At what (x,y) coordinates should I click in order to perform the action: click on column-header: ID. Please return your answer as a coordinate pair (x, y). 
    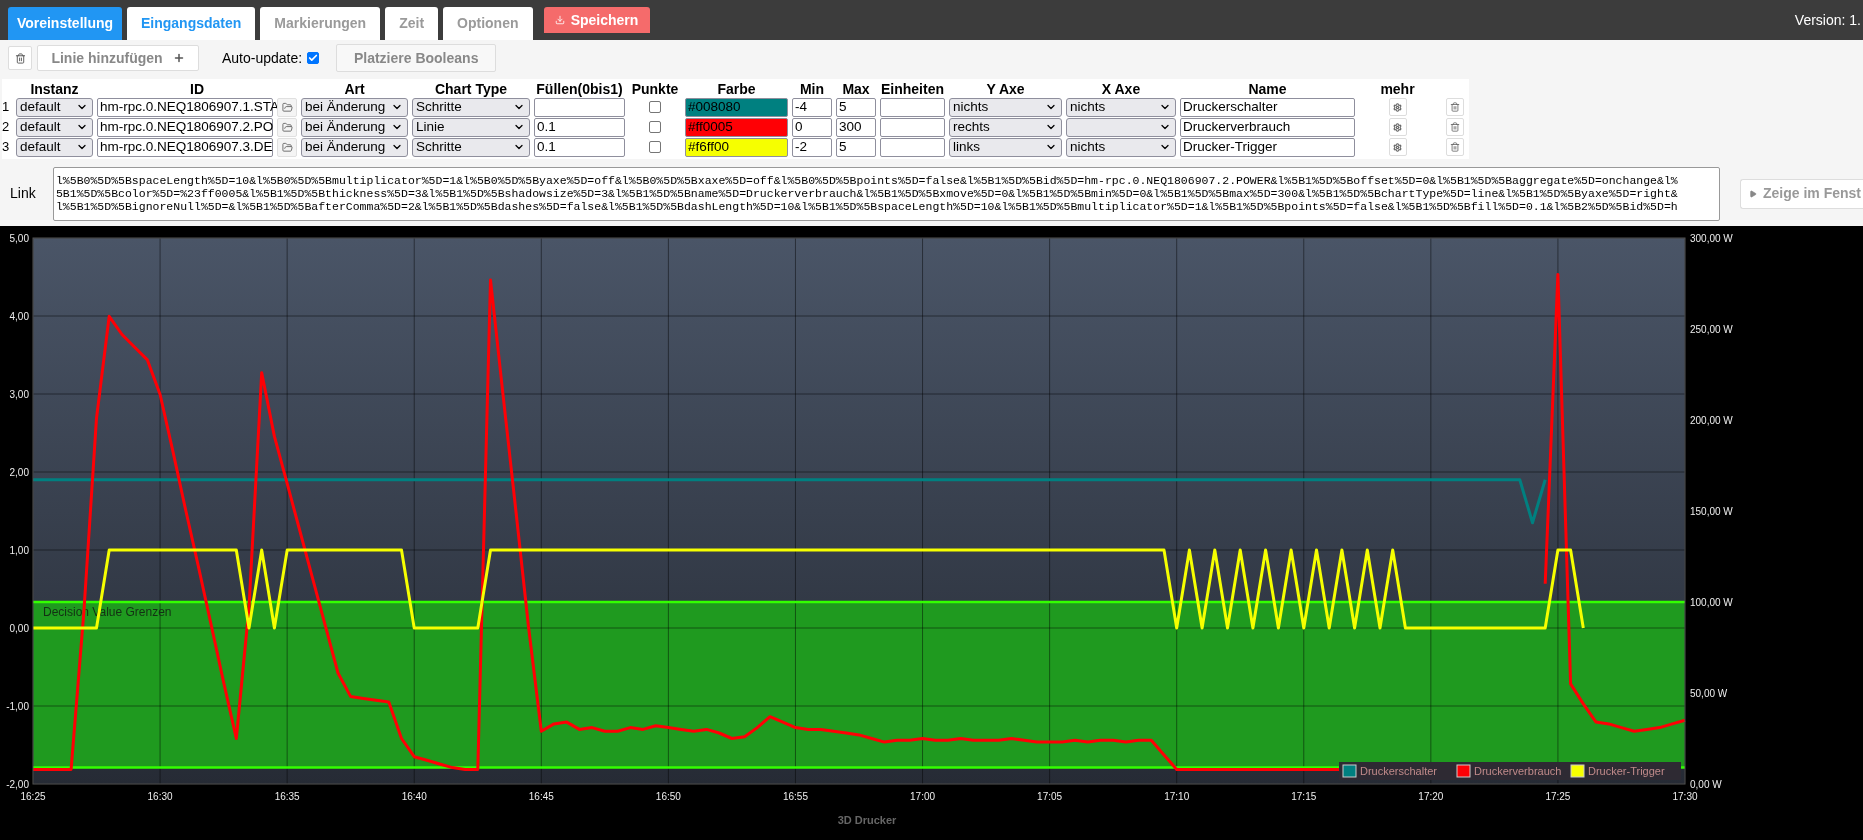
    Looking at the image, I should click on (197, 89).